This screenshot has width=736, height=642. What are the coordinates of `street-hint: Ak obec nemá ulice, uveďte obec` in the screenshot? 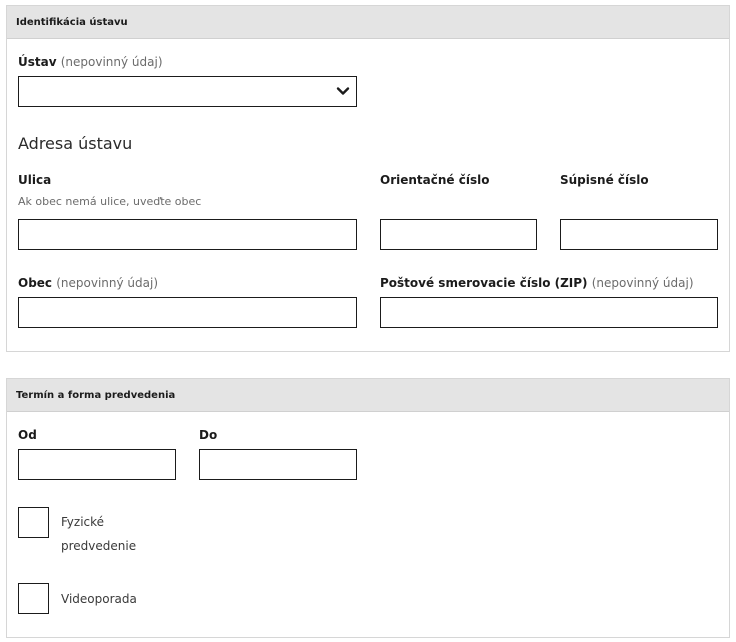 It's located at (110, 201).